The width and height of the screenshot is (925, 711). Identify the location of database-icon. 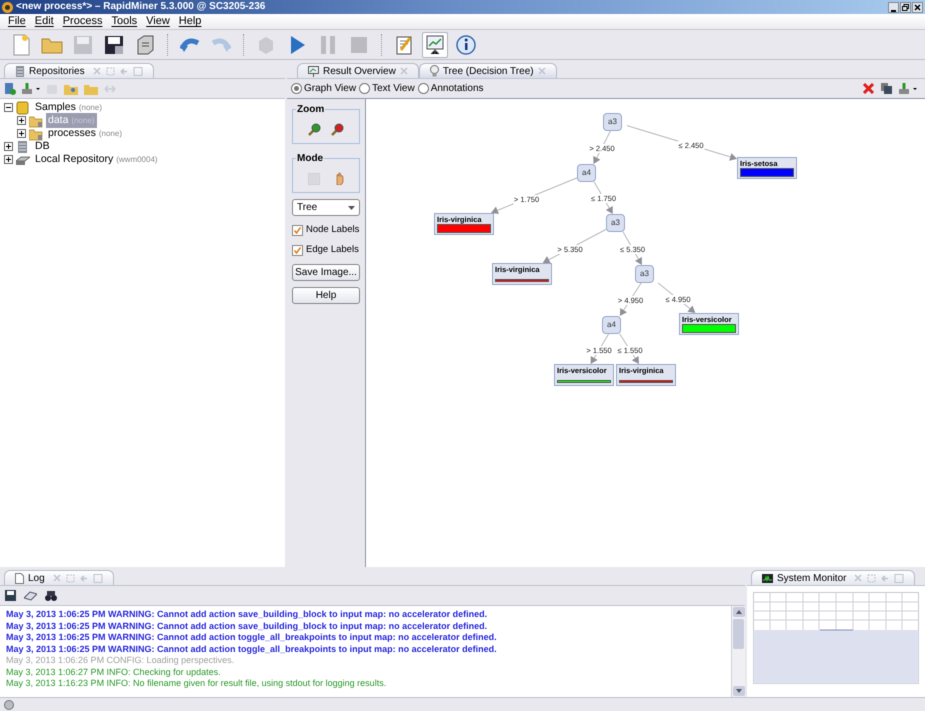
(23, 147).